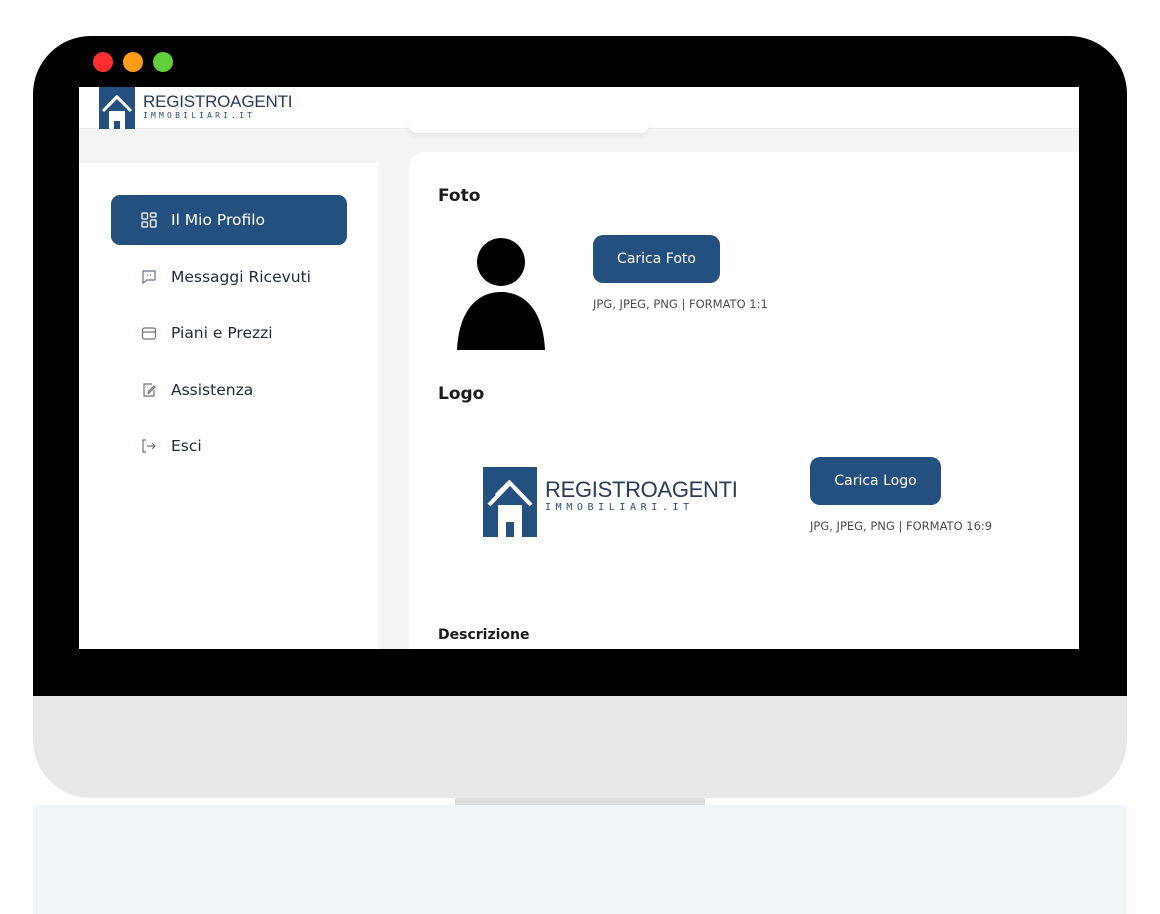  What do you see at coordinates (580, 859) in the screenshot?
I see `monitor-stand-base` at bounding box center [580, 859].